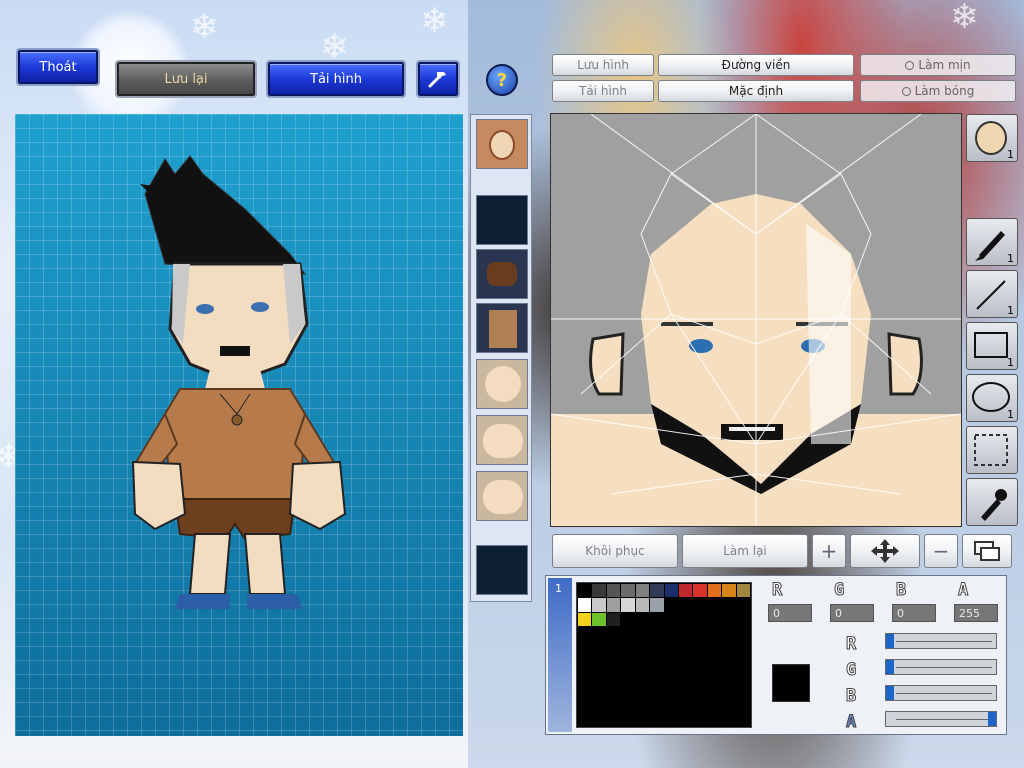  What do you see at coordinates (502, 144) in the screenshot?
I see `part-head-thumb` at bounding box center [502, 144].